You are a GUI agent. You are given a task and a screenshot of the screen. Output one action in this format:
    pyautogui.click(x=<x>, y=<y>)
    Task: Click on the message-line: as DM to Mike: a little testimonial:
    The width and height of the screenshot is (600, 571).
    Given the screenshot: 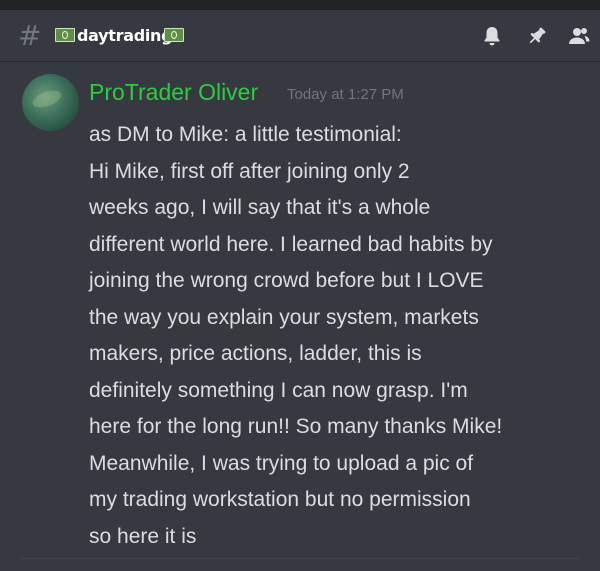 What is the action you would take?
    pyautogui.click(x=245, y=134)
    